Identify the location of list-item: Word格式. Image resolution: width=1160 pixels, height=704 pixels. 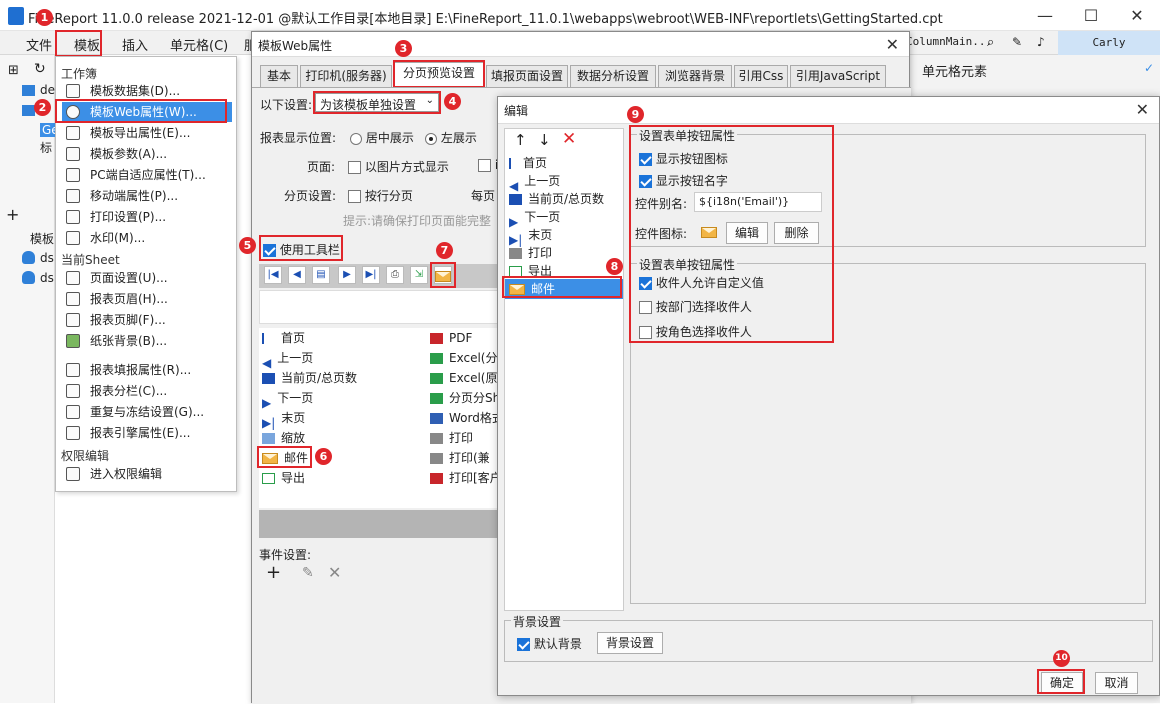
(467, 418).